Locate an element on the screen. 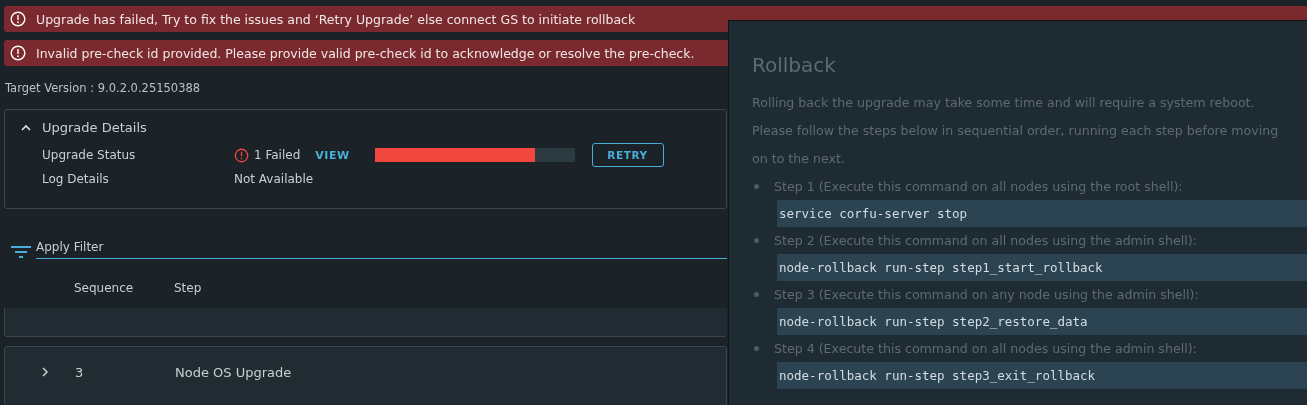 The height and width of the screenshot is (405, 1307). command-code: node-rollback run-step step3_exit_rollback is located at coordinates (1042, 375).